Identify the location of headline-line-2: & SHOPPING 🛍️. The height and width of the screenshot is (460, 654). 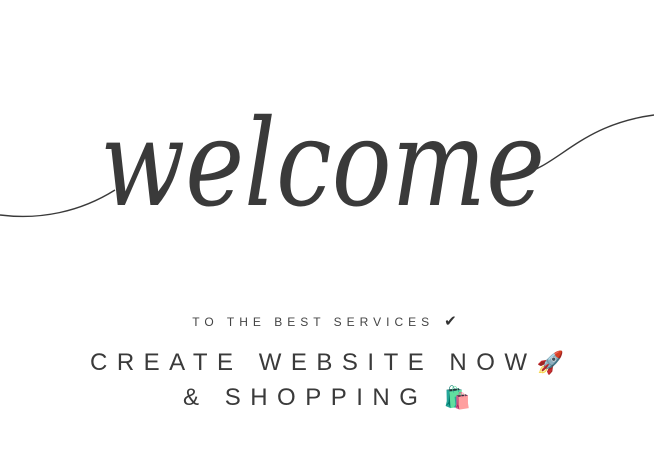
(327, 398).